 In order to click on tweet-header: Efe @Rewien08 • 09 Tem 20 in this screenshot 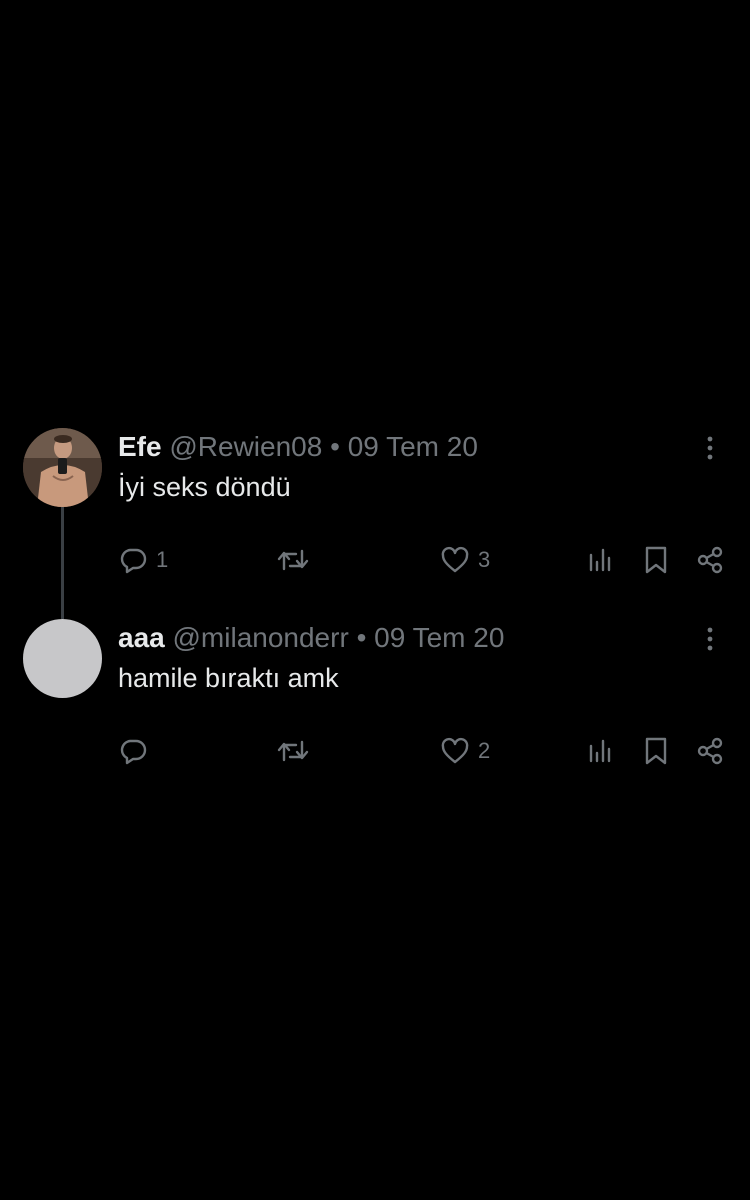, I will do `click(298, 447)`.